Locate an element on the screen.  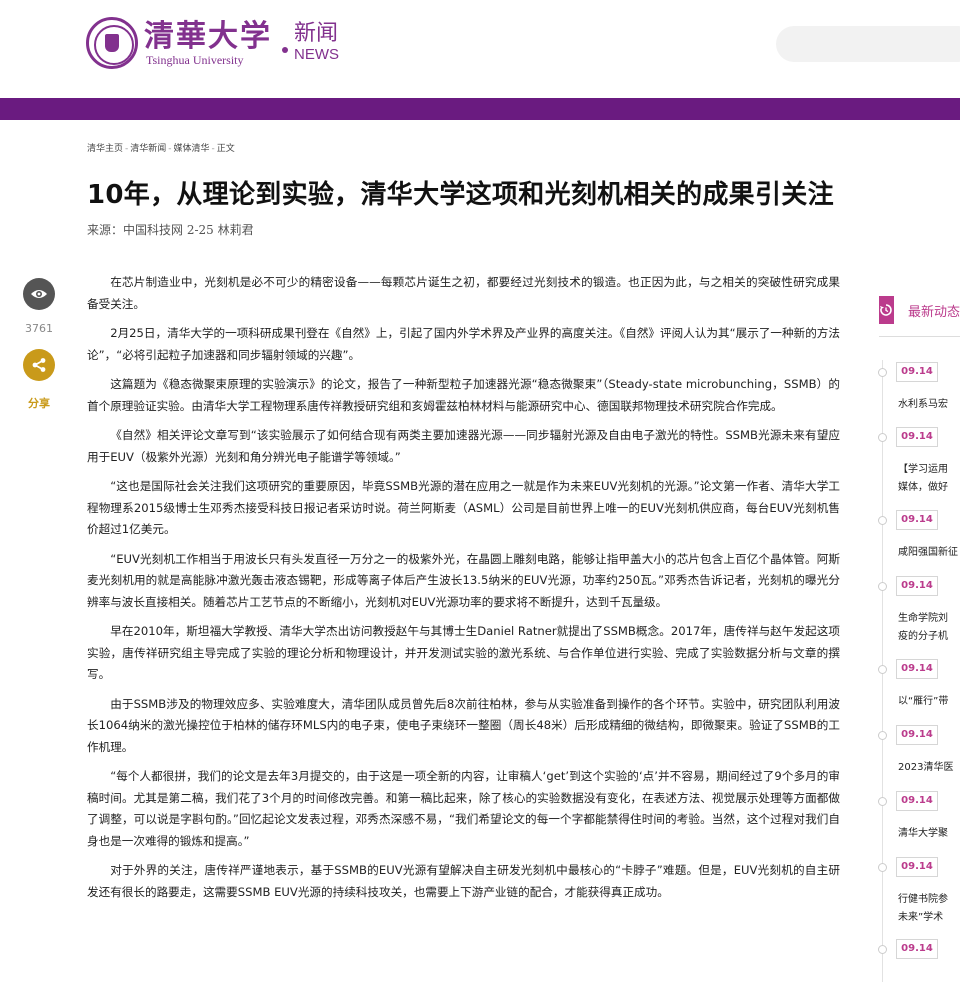
news-title-line2: 媒体，做好 is located at coordinates (929, 488).